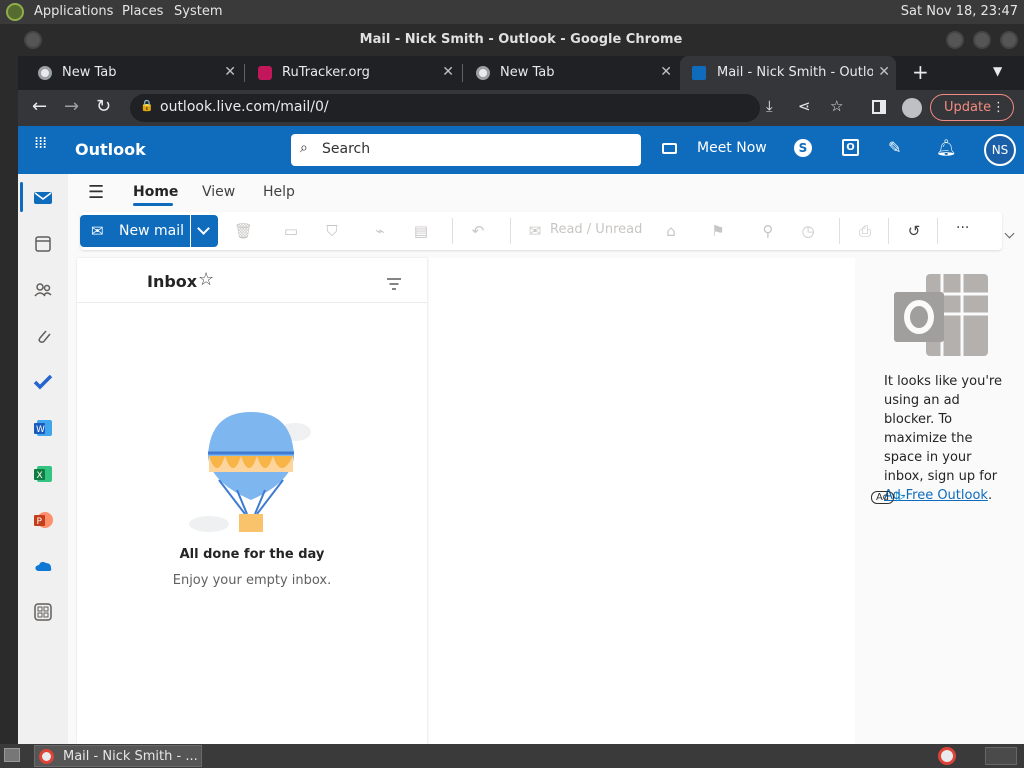 The height and width of the screenshot is (768, 1024). Describe the element at coordinates (96, 192) in the screenshot. I see `hamburger-menu-icon: ☰` at that location.